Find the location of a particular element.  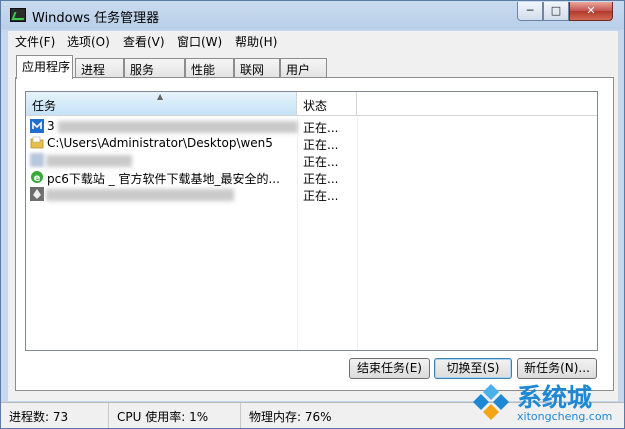

list-header: 任务 ▲ 状态 is located at coordinates (311, 104).